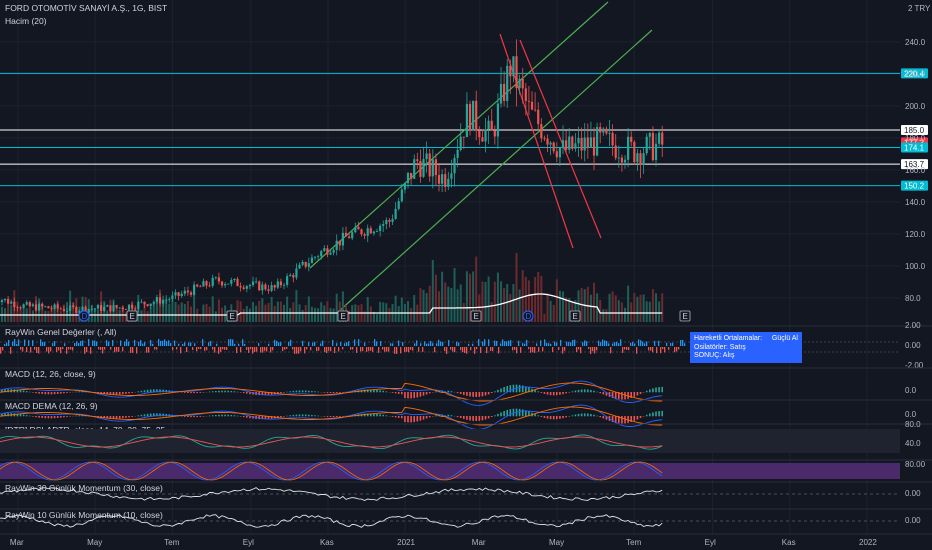 The image size is (932, 550). Describe the element at coordinates (86, 8) in the screenshot. I see `symbol-title: FORD OTOMOTİV SANAYİ A.Ş., 1G, BIST` at that location.